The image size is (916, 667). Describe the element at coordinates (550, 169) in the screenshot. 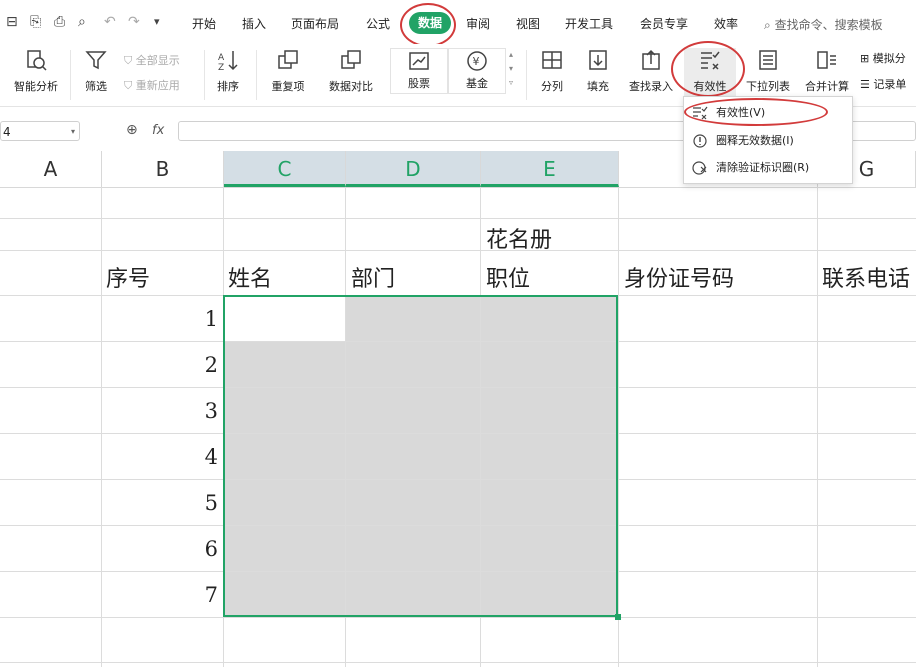

I see `column-header-e: E` at that location.